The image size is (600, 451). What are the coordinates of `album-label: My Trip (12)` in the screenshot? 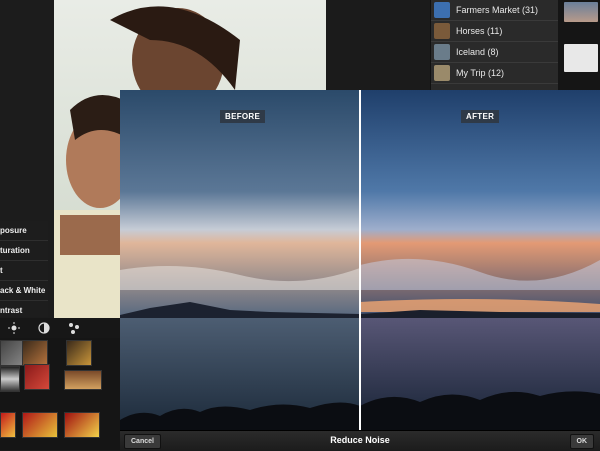 It's located at (480, 73).